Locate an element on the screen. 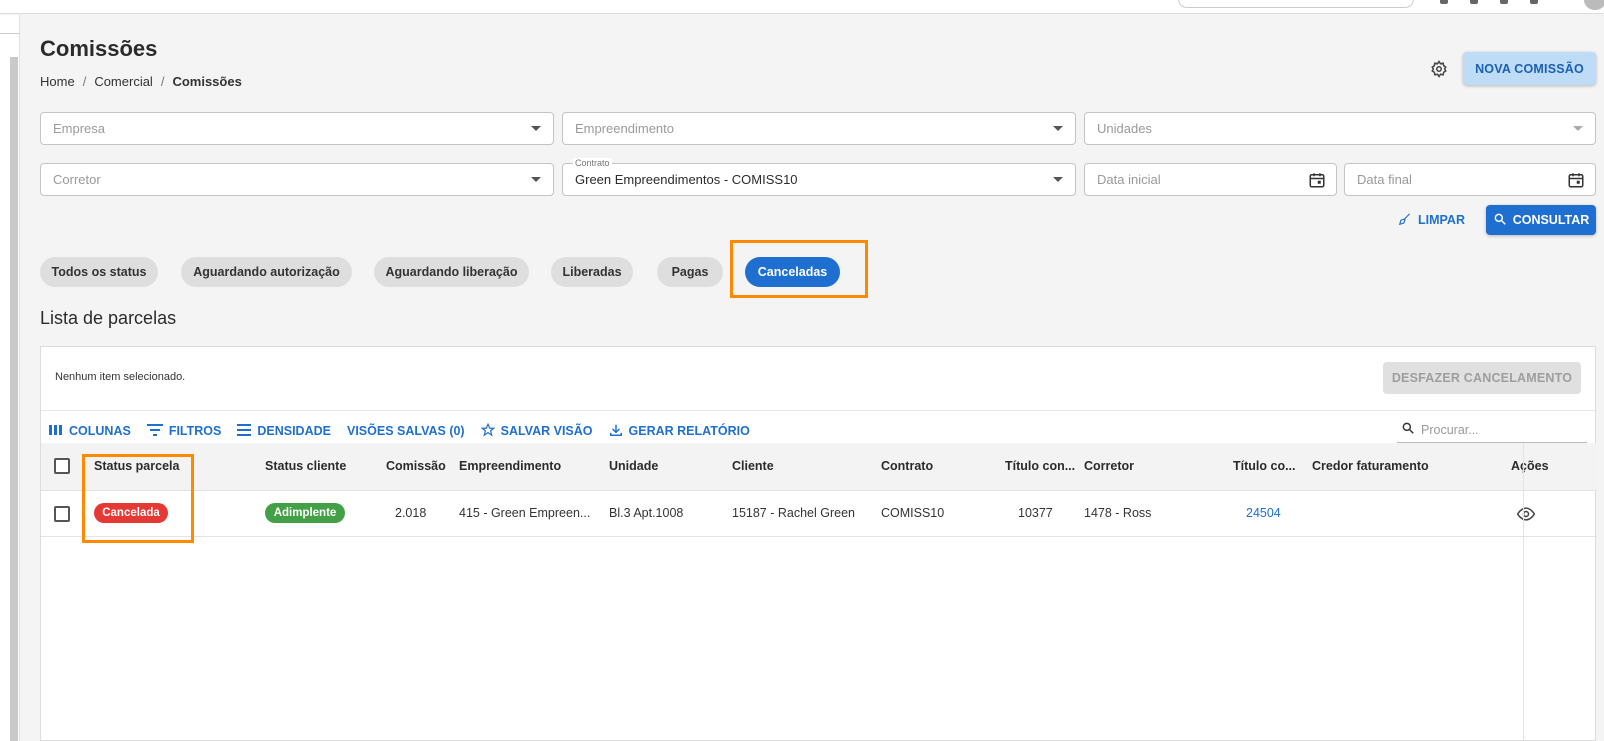  star-icon is located at coordinates (488, 431).